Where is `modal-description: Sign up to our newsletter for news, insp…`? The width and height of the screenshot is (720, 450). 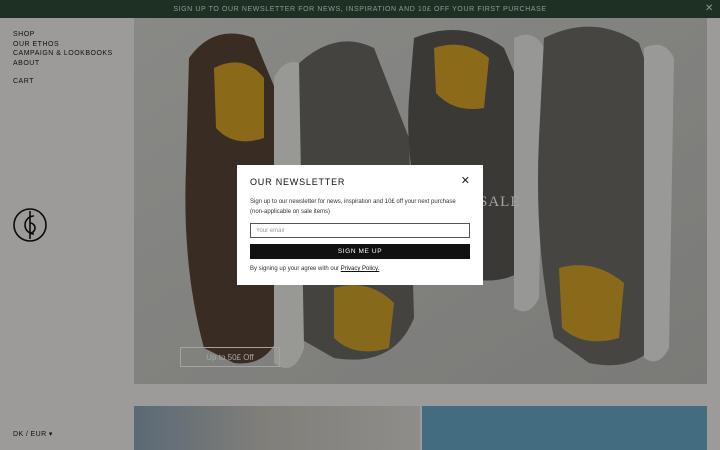 modal-description: Sign up to our newsletter for news, insp… is located at coordinates (353, 207).